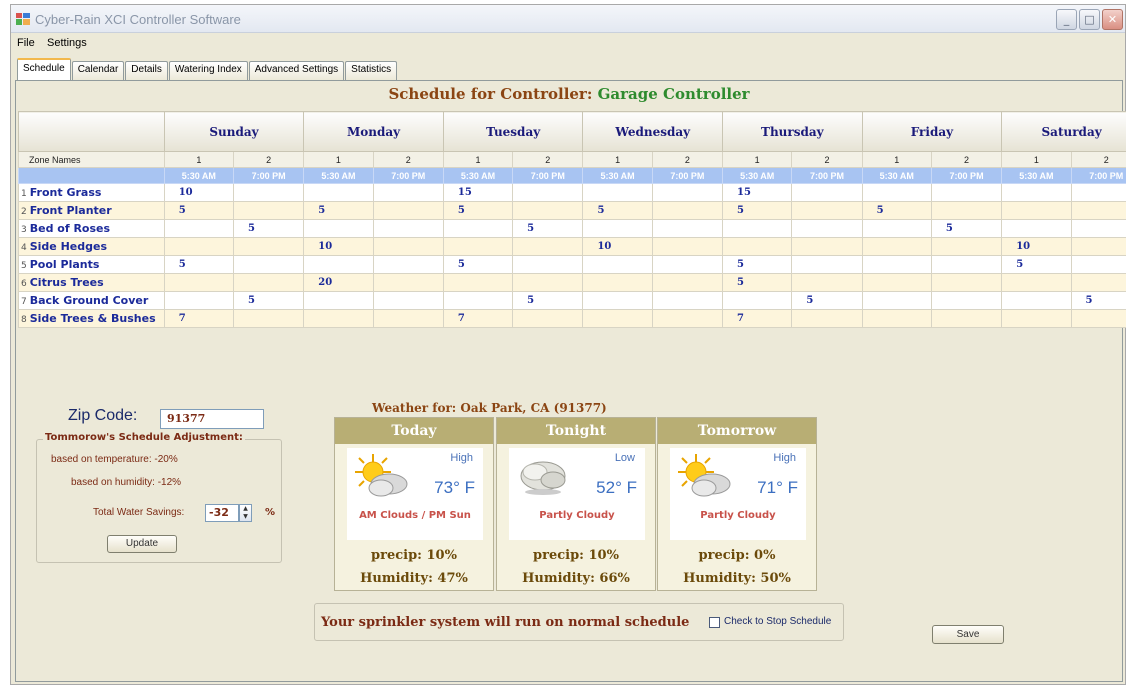  I want to click on watering-minutes-cell: 15, so click(757, 192).